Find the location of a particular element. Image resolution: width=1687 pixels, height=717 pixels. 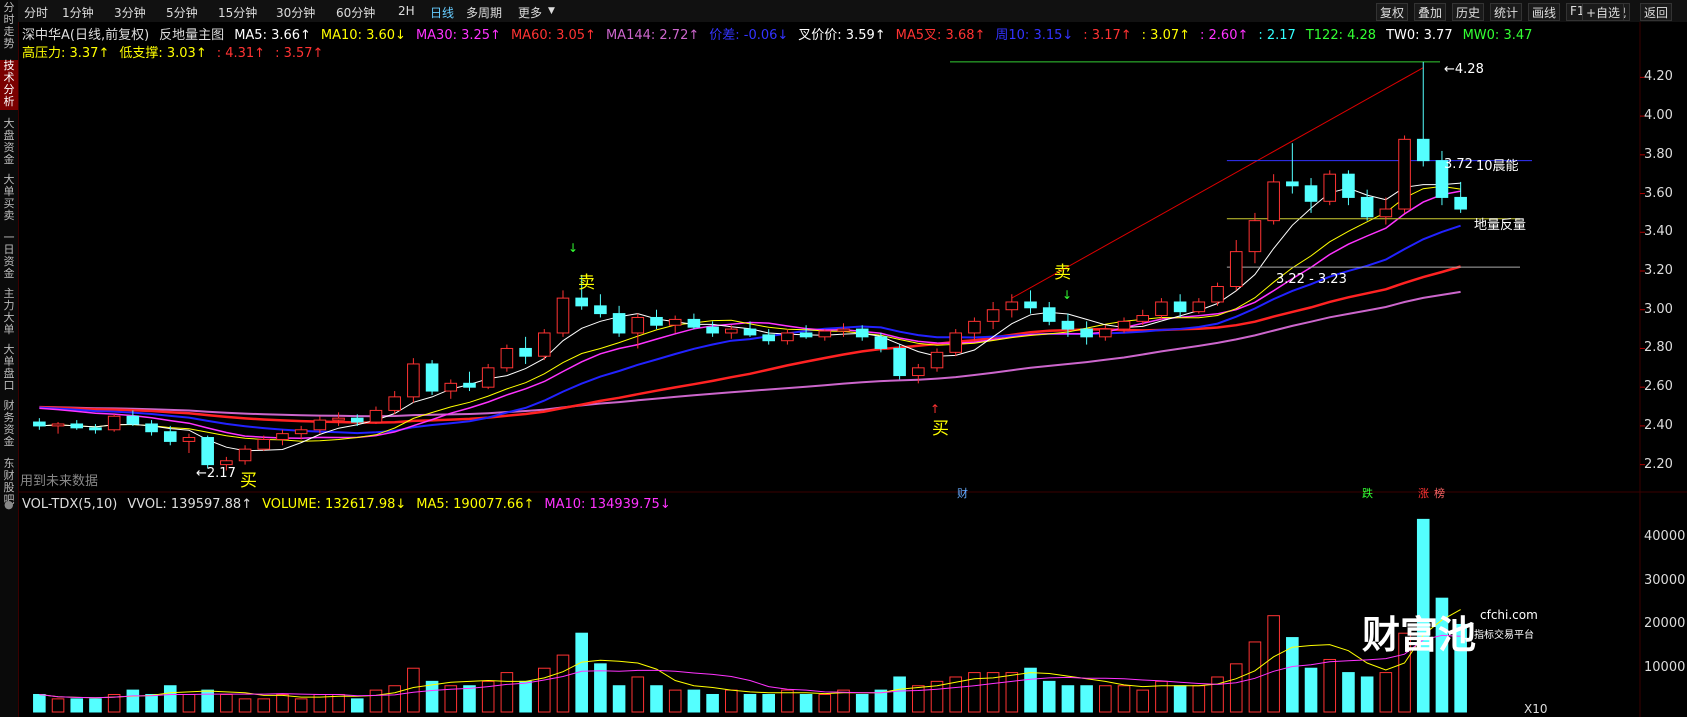

trend-line is located at coordinates (1217, 183).